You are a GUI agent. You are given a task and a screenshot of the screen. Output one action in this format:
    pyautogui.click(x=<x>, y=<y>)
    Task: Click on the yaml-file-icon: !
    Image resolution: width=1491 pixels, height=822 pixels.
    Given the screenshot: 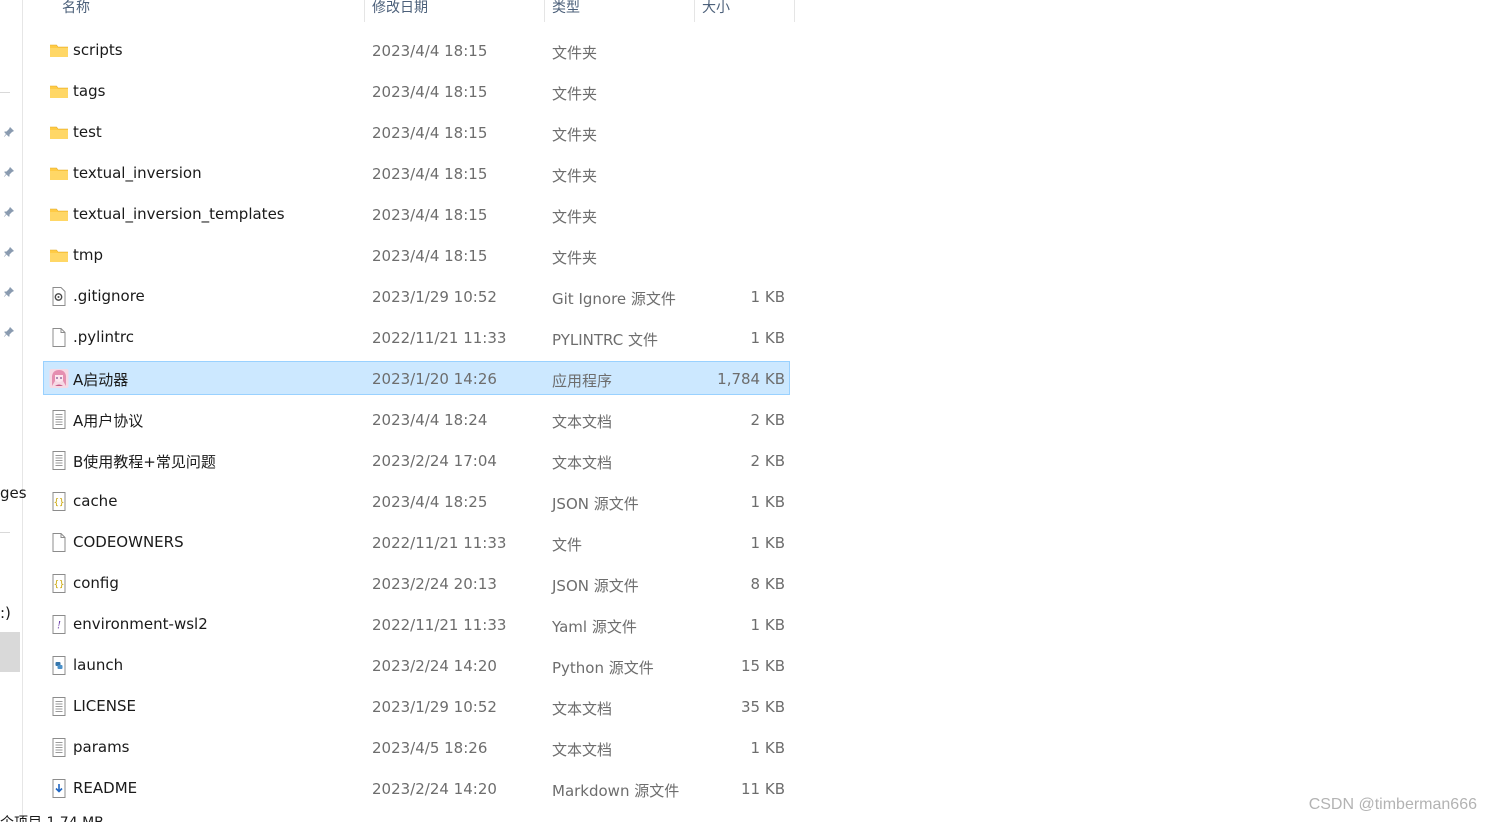 What is the action you would take?
    pyautogui.click(x=59, y=624)
    